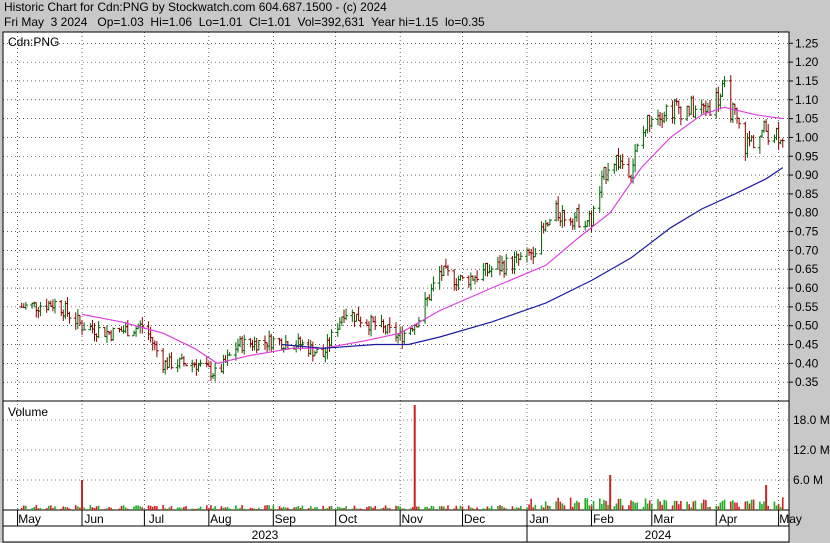 The height and width of the screenshot is (543, 830). What do you see at coordinates (728, 519) in the screenshot?
I see `month-label: Apr` at bounding box center [728, 519].